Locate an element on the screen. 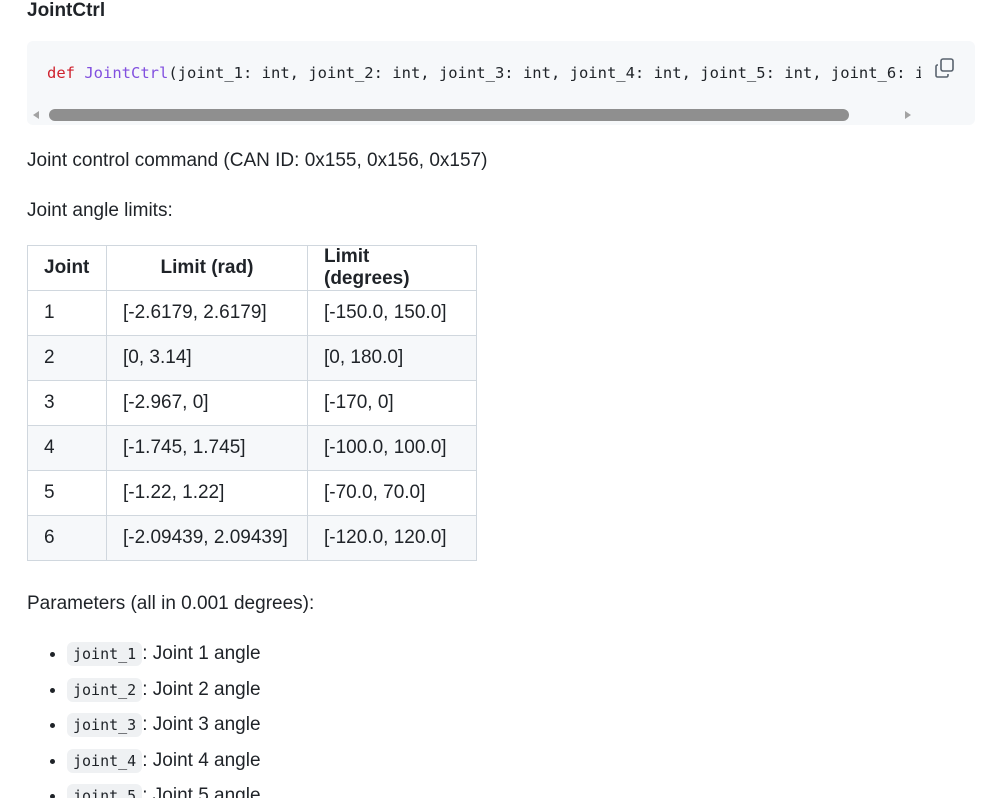  table-row: 2 [0, 3.14] [0, 180.0] is located at coordinates (252, 358).